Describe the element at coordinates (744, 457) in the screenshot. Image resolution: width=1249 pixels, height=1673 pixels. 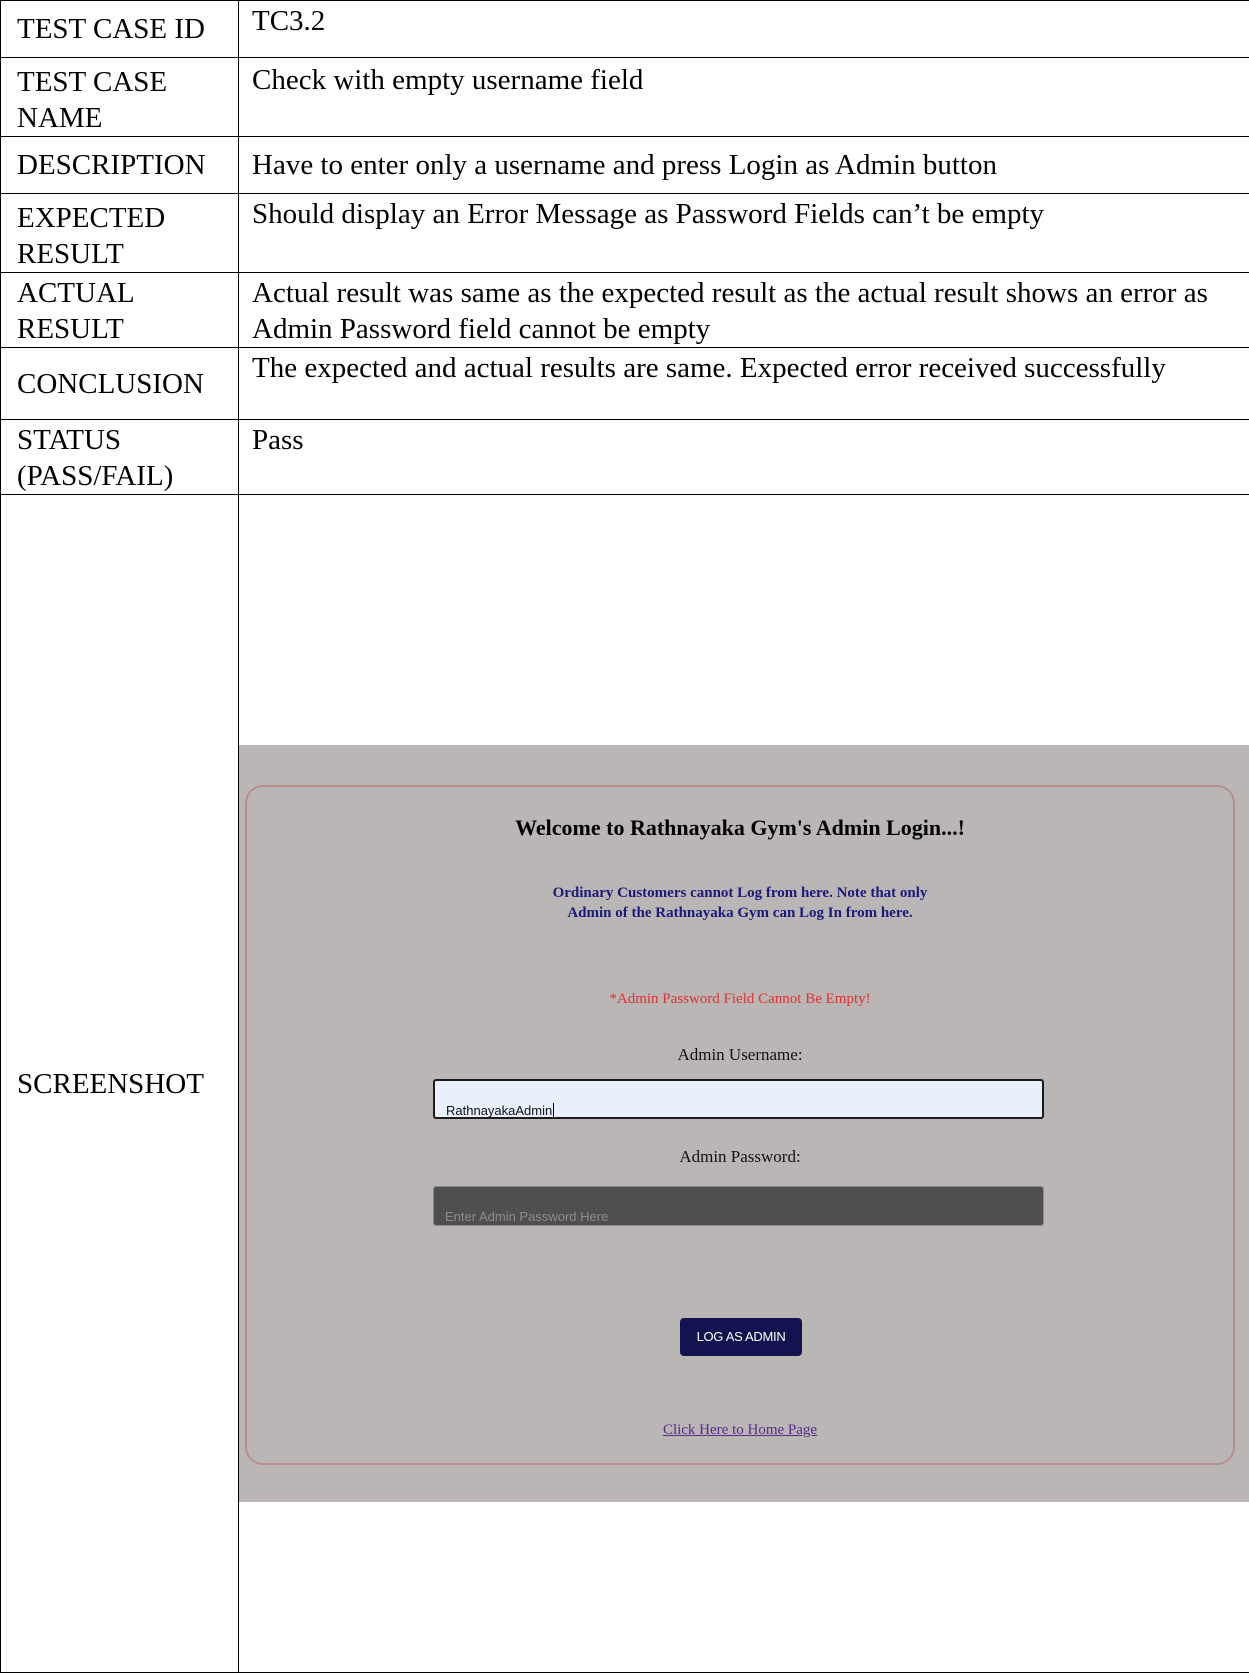
I see `value-cell: Pass` at that location.